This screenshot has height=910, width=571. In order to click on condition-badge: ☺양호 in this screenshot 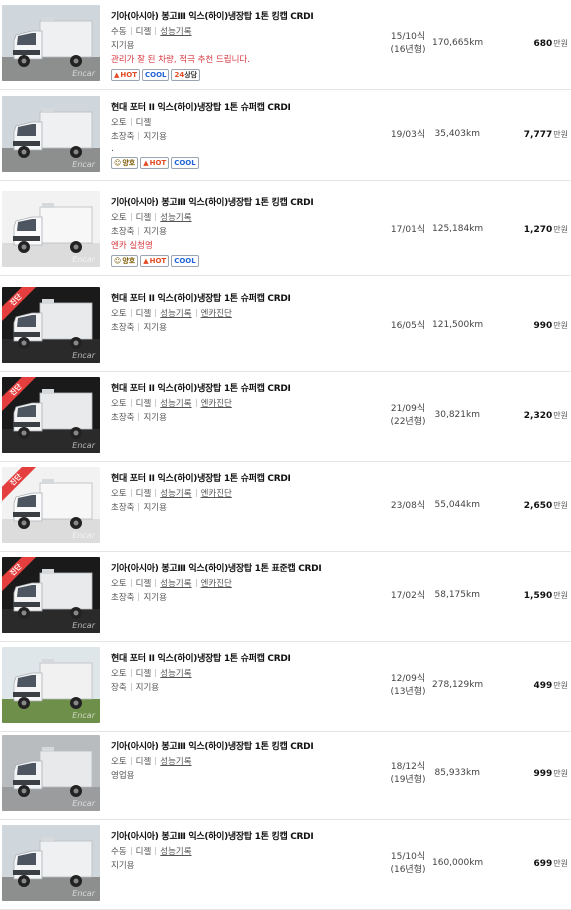, I will do `click(125, 163)`.